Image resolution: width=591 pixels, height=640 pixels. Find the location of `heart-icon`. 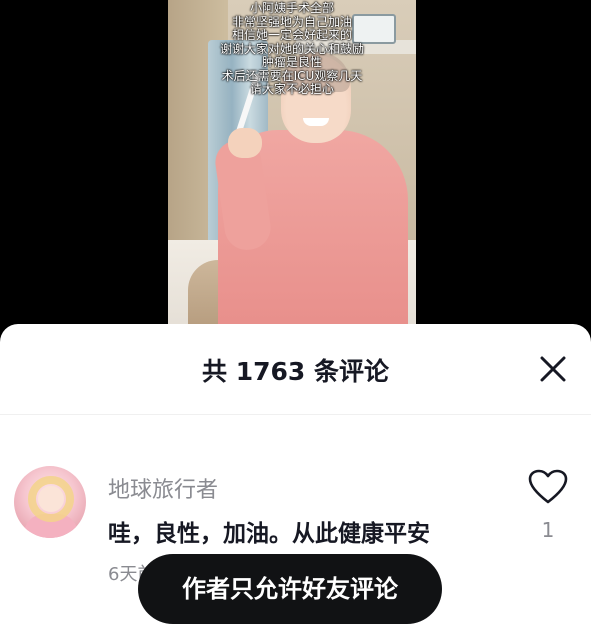

heart-icon is located at coordinates (548, 486).